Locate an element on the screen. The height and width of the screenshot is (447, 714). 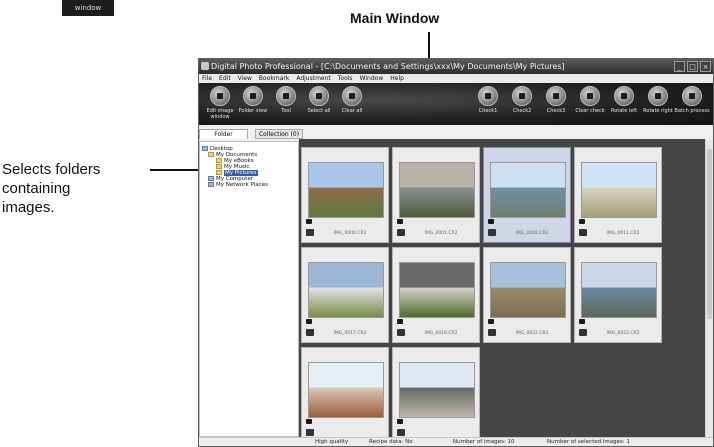
menu-help: Help is located at coordinates (397, 78).